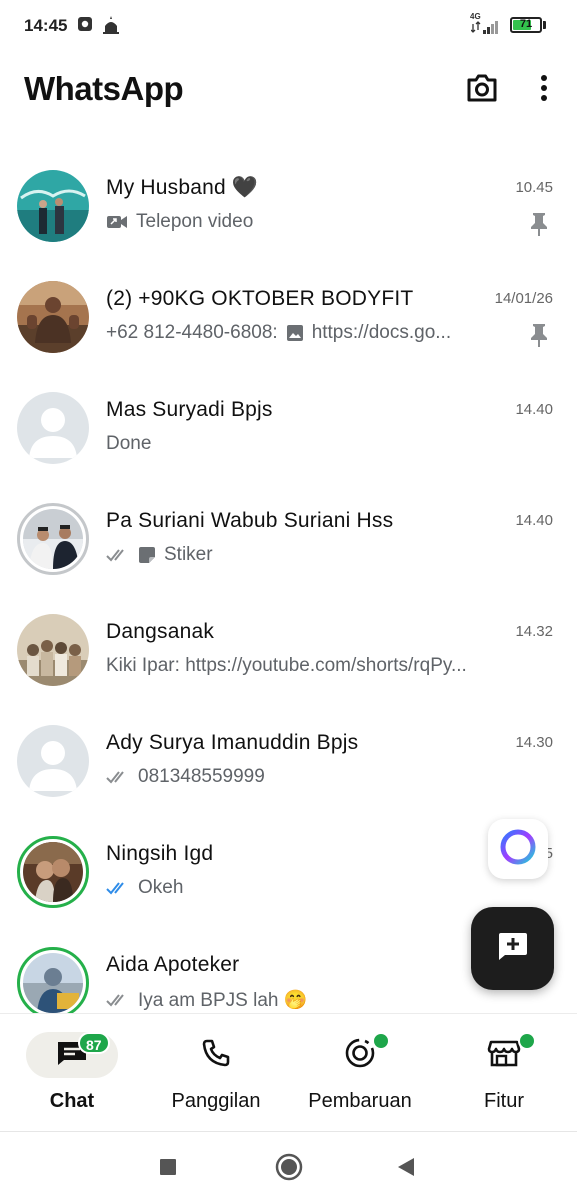 The width and height of the screenshot is (577, 1200). What do you see at coordinates (306, 222) in the screenshot?
I see `chat-preview: Telepon video` at bounding box center [306, 222].